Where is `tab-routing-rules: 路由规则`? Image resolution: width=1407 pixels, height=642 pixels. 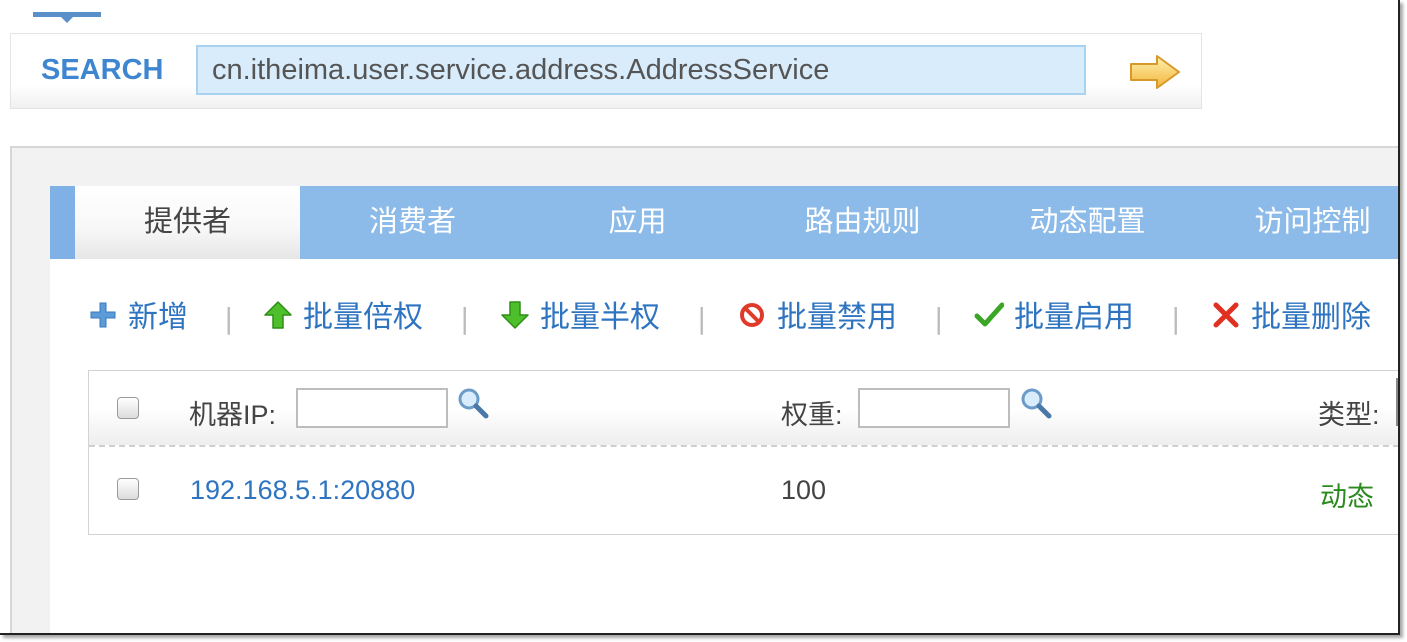
tab-routing-rules: 路由规则 is located at coordinates (862, 222).